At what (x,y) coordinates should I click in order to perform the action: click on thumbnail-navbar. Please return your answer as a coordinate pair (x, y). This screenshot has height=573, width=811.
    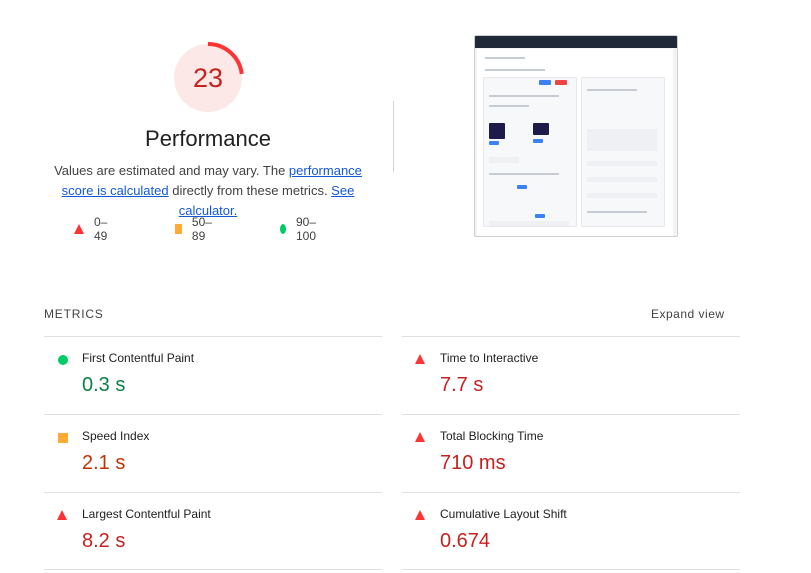
    Looking at the image, I should click on (576, 42).